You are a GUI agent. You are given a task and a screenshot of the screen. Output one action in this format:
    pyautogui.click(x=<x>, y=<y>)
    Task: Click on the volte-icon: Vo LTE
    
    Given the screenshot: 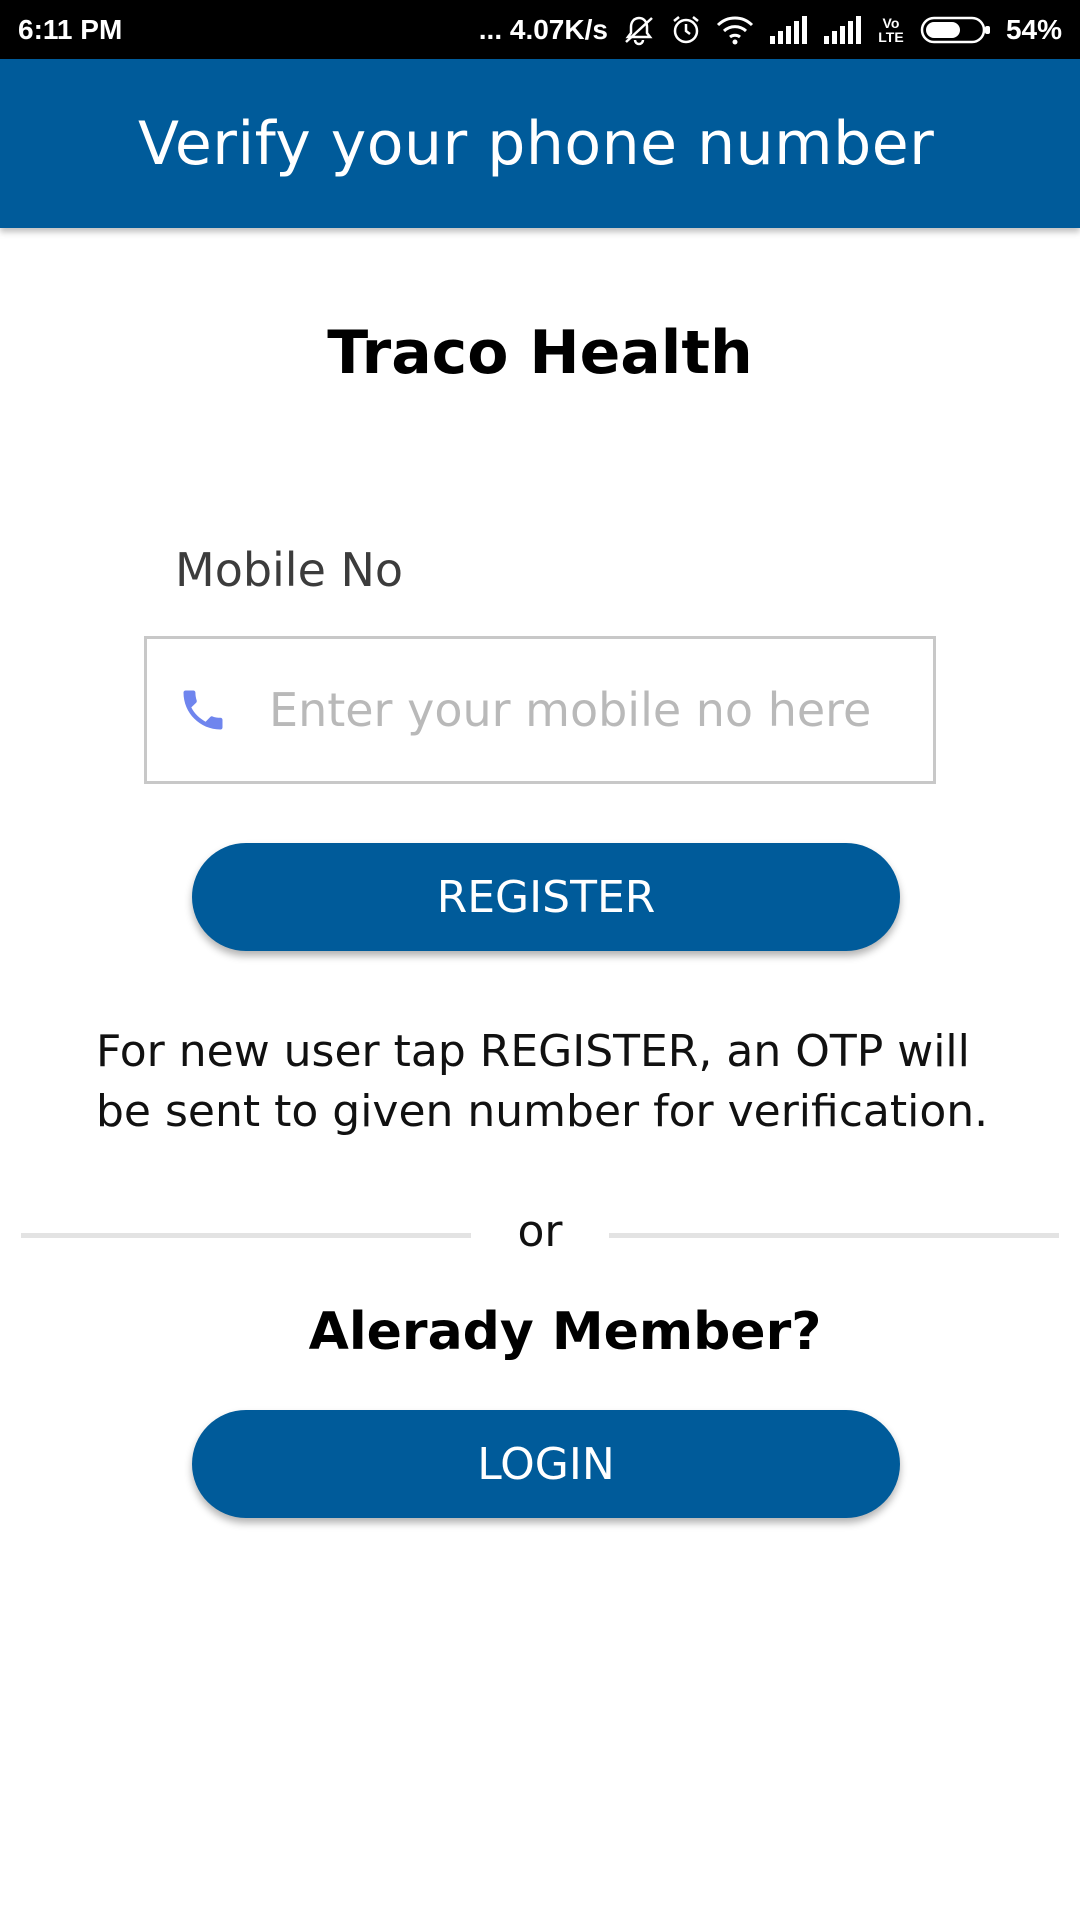 What is the action you would take?
    pyautogui.click(x=891, y=30)
    